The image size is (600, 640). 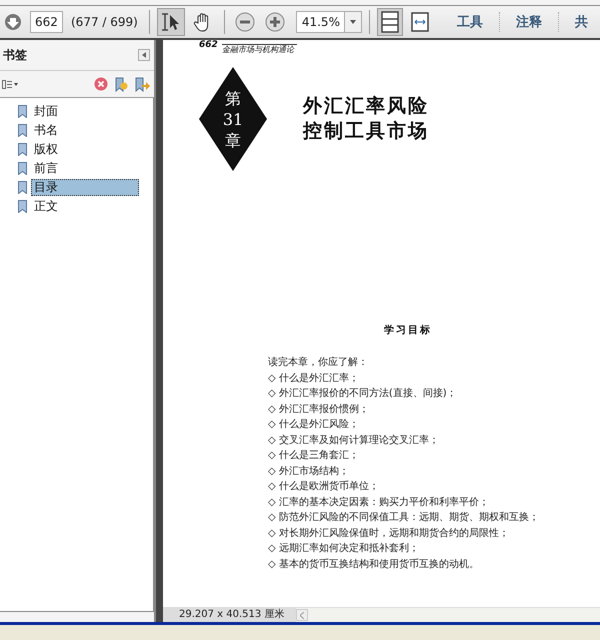 I want to click on delete-glyph, so click(x=101, y=84).